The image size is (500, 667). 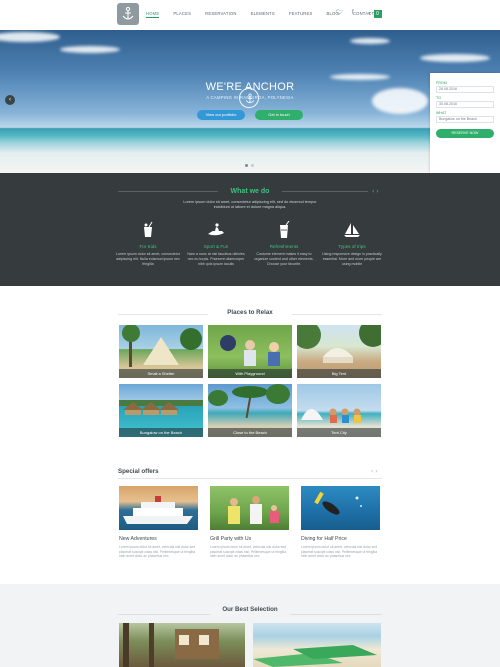 I want to click on place-tile: Big Tent, so click(x=339, y=351).